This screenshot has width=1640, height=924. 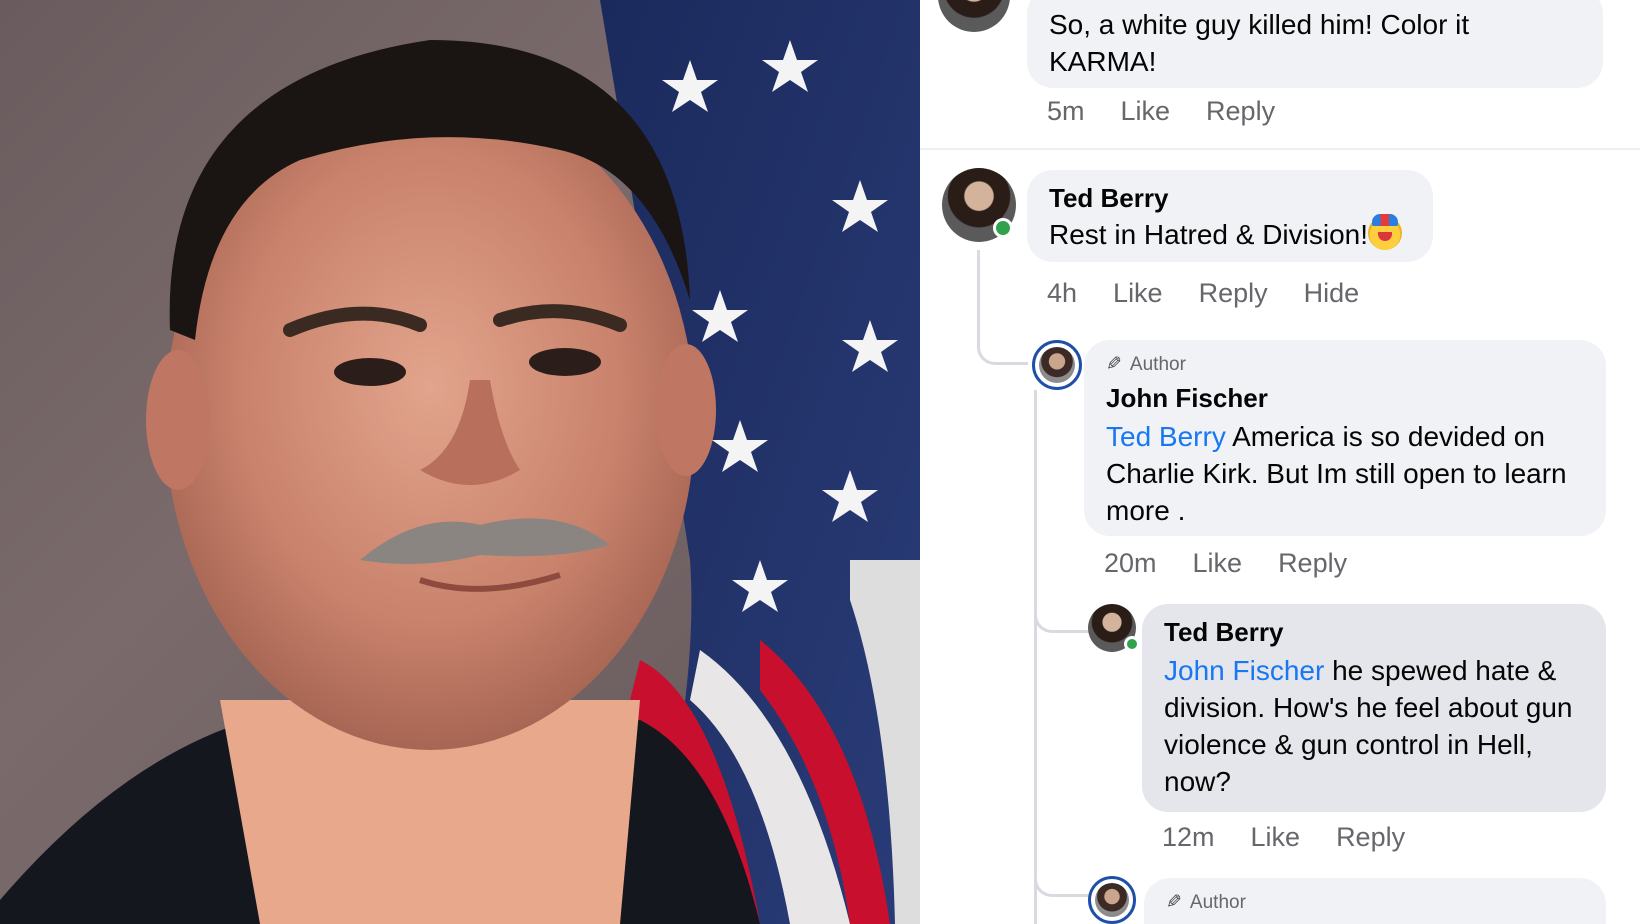 What do you see at coordinates (1375, 901) in the screenshot?
I see `comment-bubble: ✎ Author` at bounding box center [1375, 901].